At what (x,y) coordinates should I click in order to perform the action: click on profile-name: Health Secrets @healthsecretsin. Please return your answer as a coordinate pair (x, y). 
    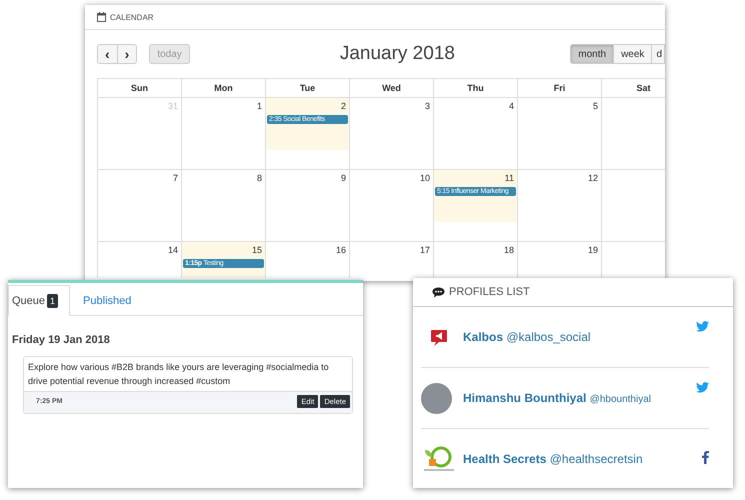
    Looking at the image, I should click on (553, 459).